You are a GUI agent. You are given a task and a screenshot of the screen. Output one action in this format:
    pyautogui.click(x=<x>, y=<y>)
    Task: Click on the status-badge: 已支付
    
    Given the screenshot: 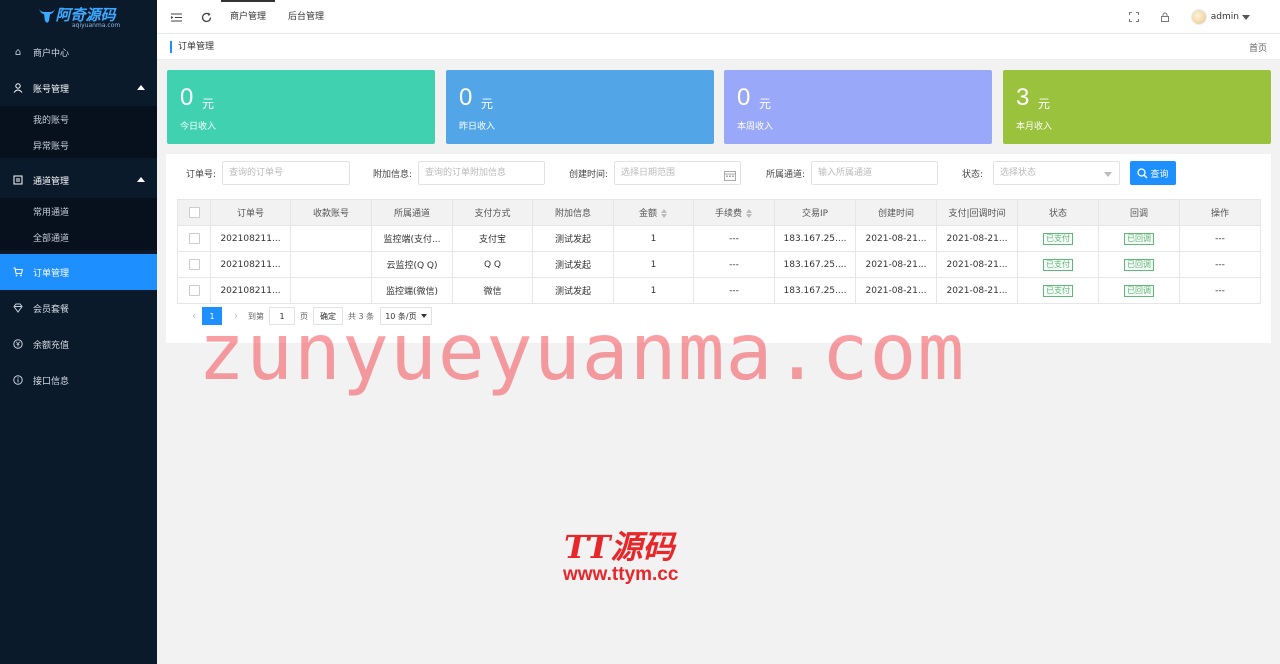 What is the action you would take?
    pyautogui.click(x=1058, y=290)
    